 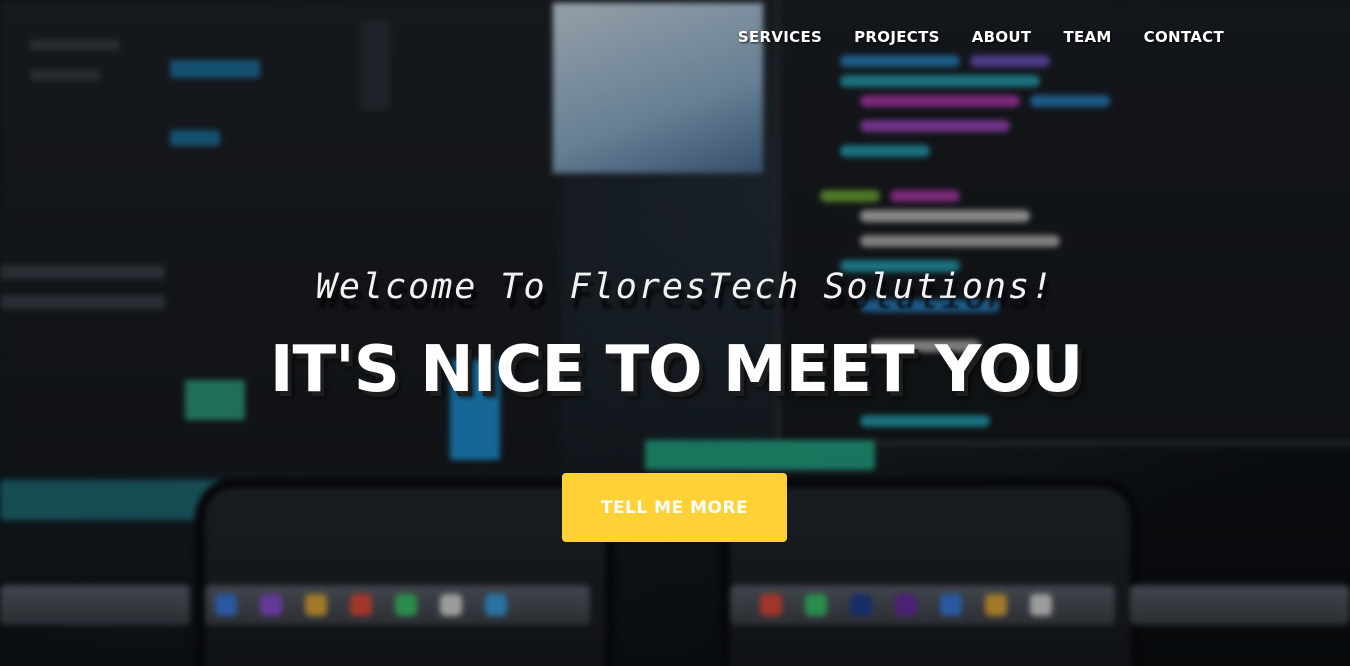 What do you see at coordinates (780, 37) in the screenshot?
I see `nav-link-services: SERVICES` at bounding box center [780, 37].